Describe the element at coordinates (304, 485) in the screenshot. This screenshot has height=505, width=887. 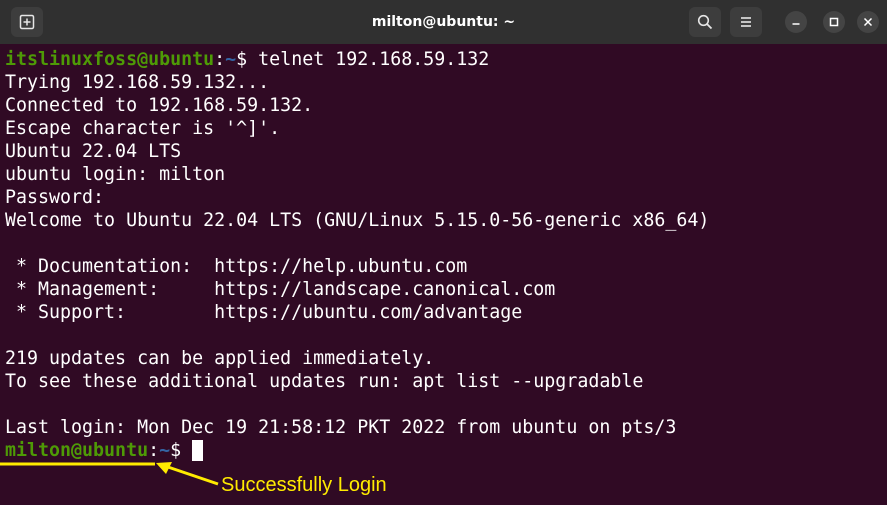
I see `annotation-label: Successfully Login` at that location.